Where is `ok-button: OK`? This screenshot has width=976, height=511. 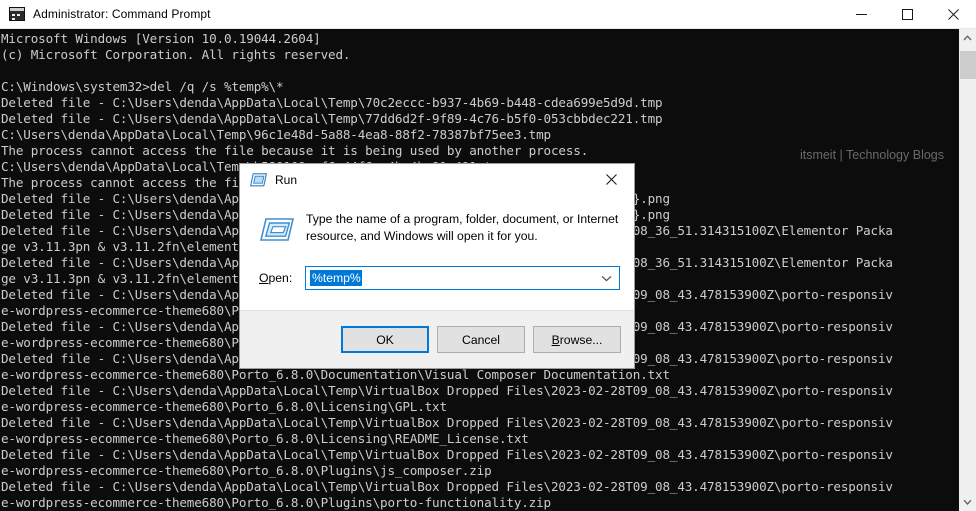 ok-button: OK is located at coordinates (385, 339).